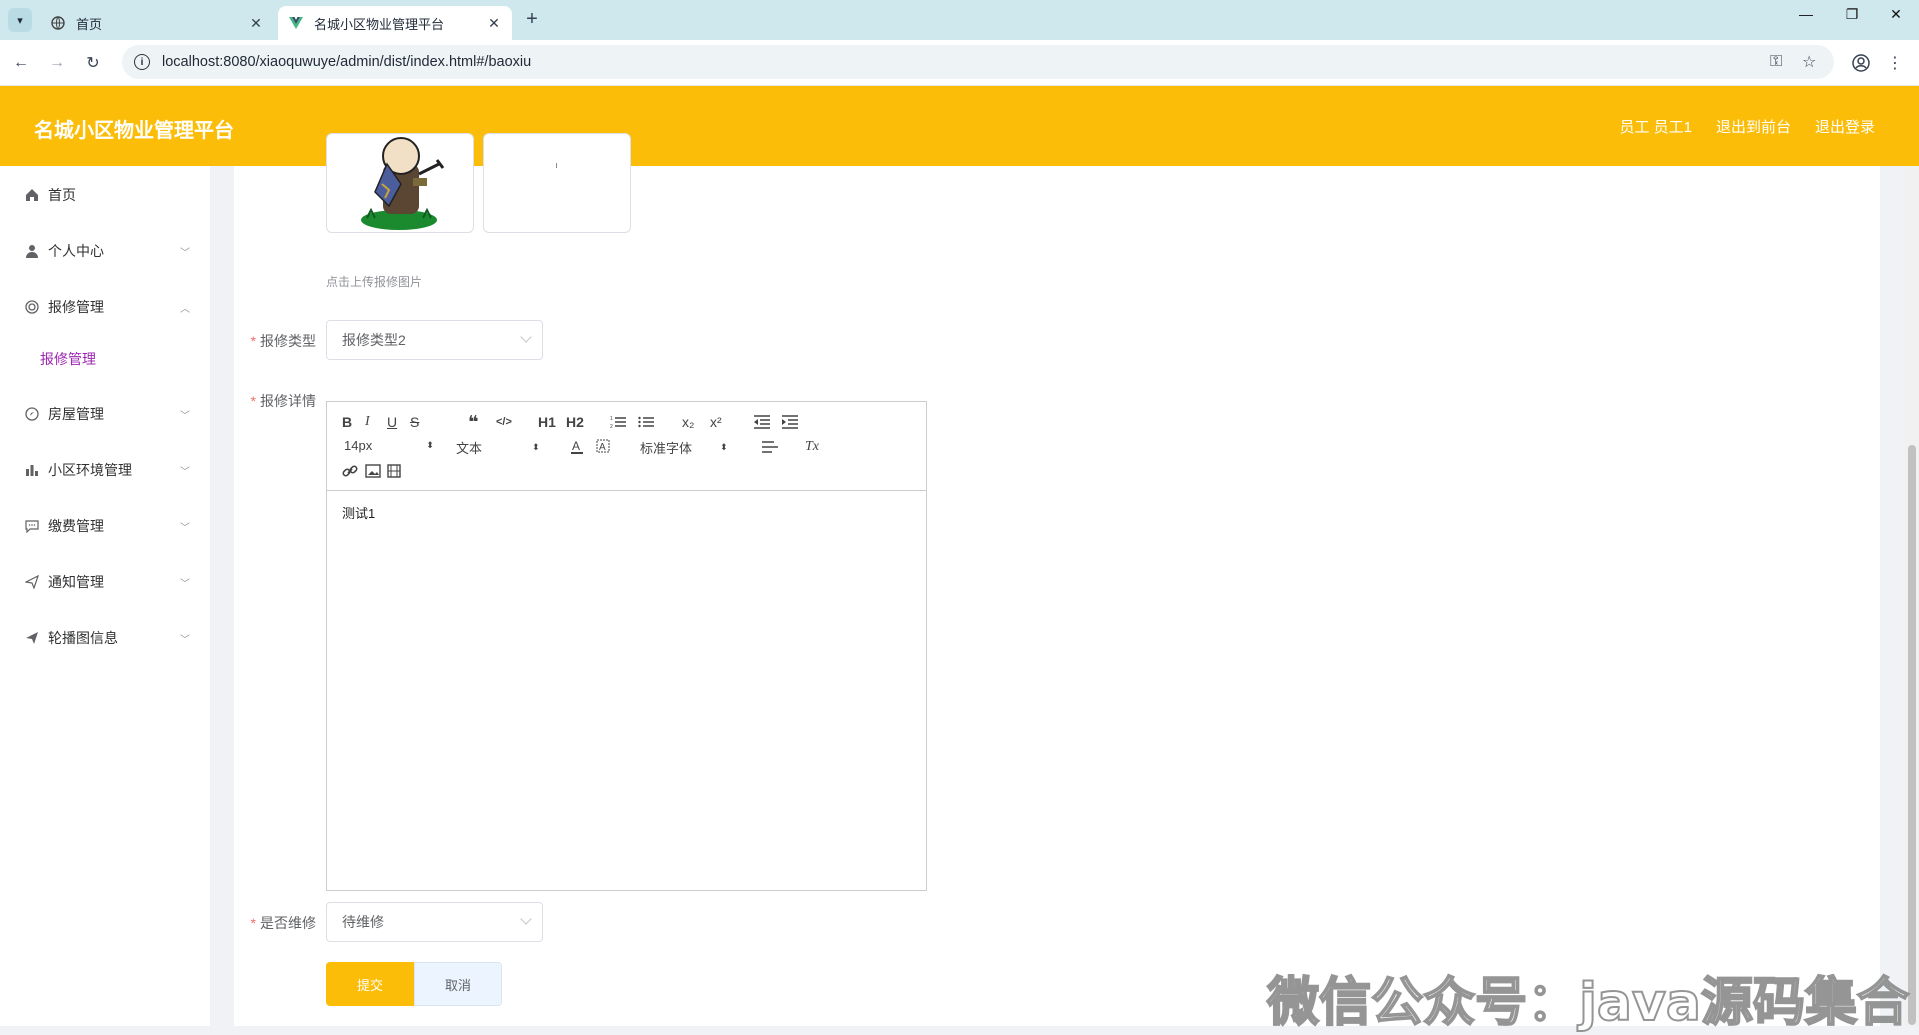 This screenshot has width=1919, height=1035. Describe the element at coordinates (105, 414) in the screenshot. I see `sidebar-item-house: 房屋管理 ﹀` at that location.